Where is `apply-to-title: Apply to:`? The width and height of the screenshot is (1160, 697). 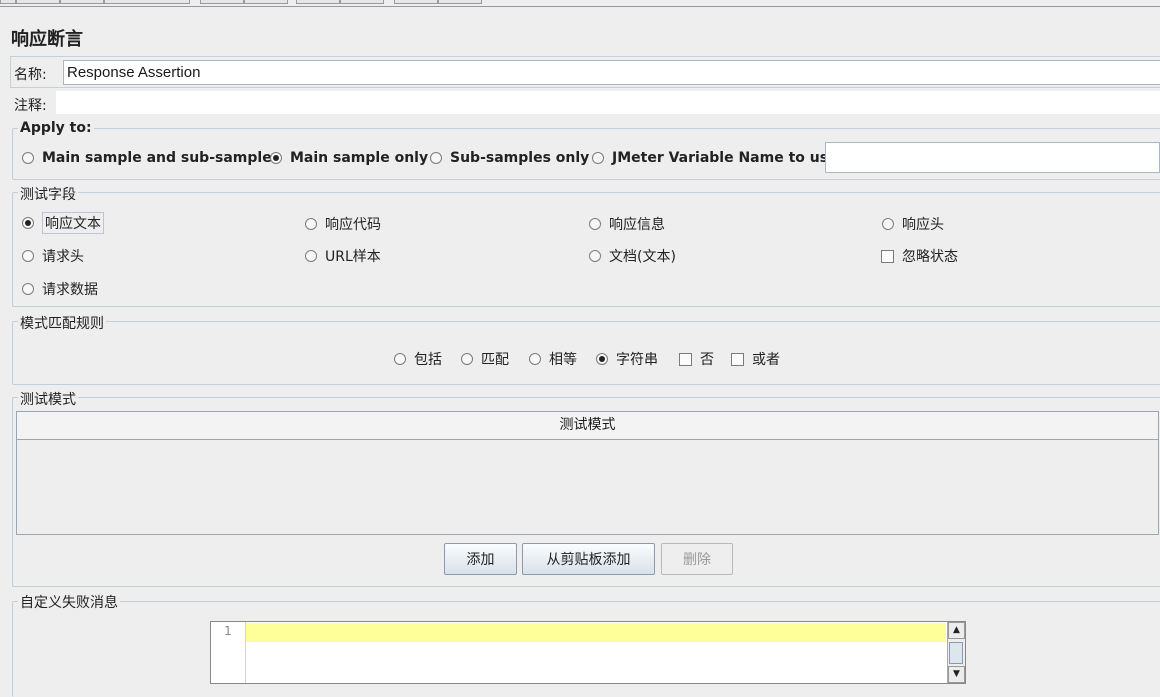 apply-to-title: Apply to: is located at coordinates (56, 128).